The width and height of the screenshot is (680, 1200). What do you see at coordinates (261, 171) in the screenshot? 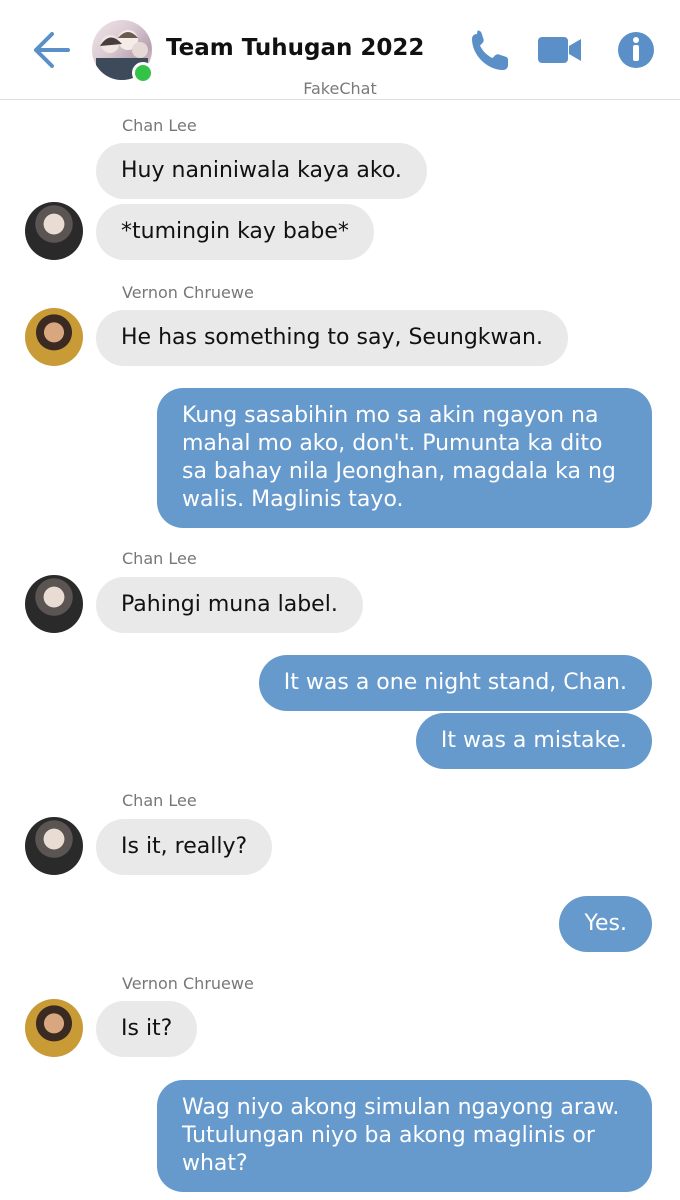
I see `incoming-message: Huy naniniwala kaya ako.` at bounding box center [261, 171].